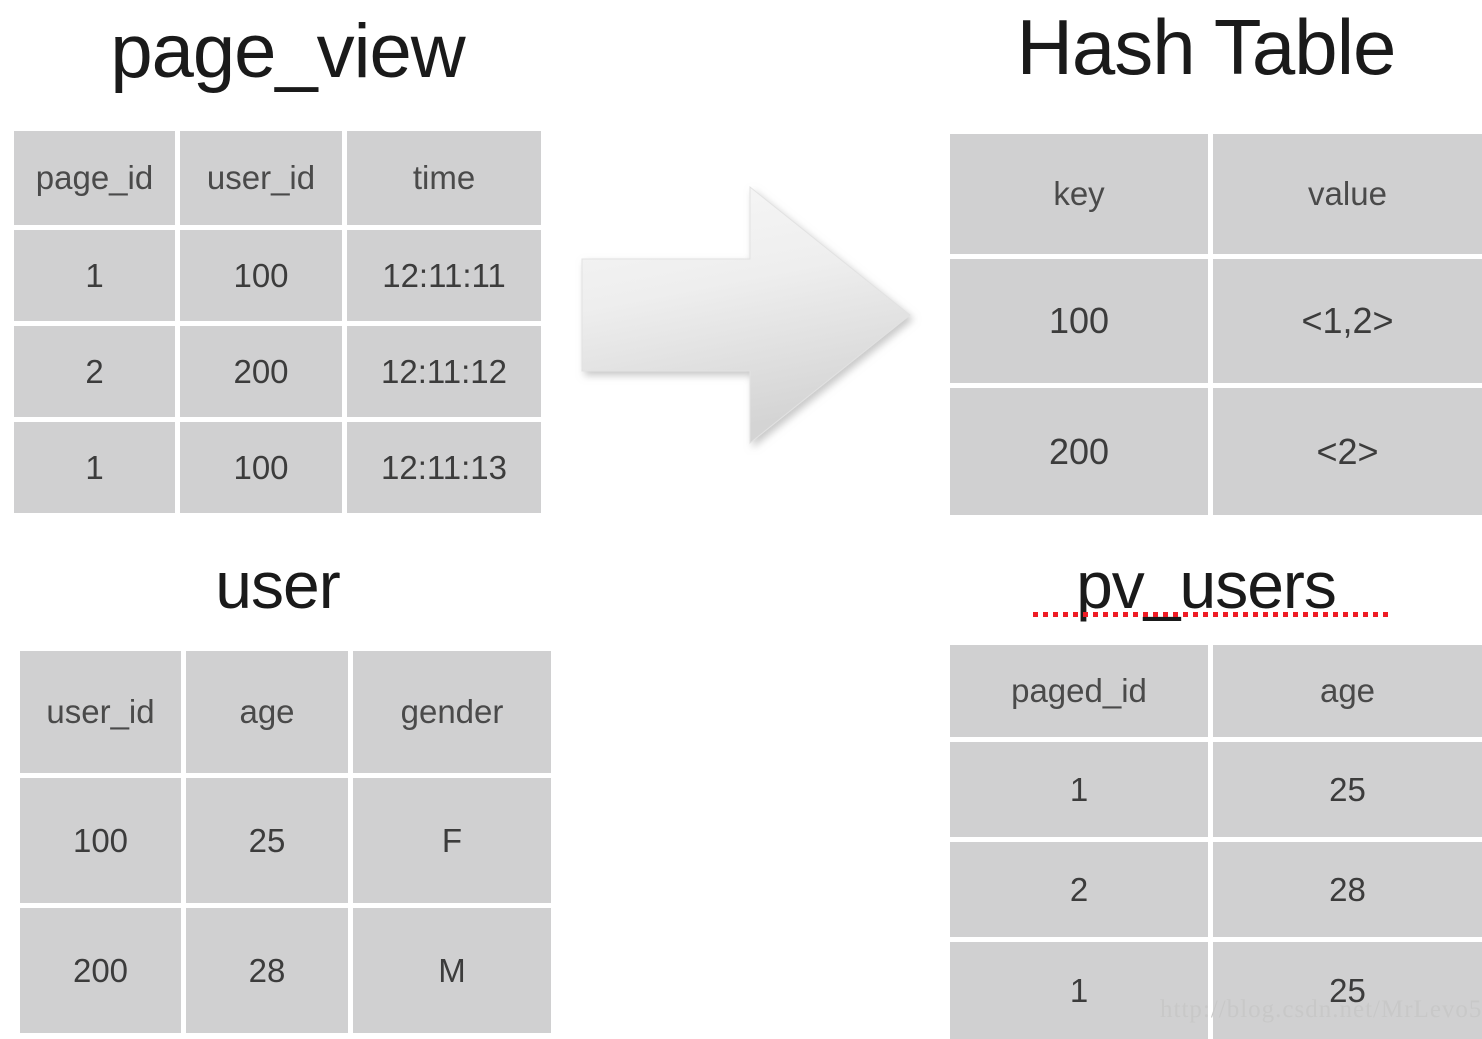 The image size is (1482, 1039). What do you see at coordinates (1079, 789) in the screenshot?
I see `pv-users-r0-c0: 1` at bounding box center [1079, 789].